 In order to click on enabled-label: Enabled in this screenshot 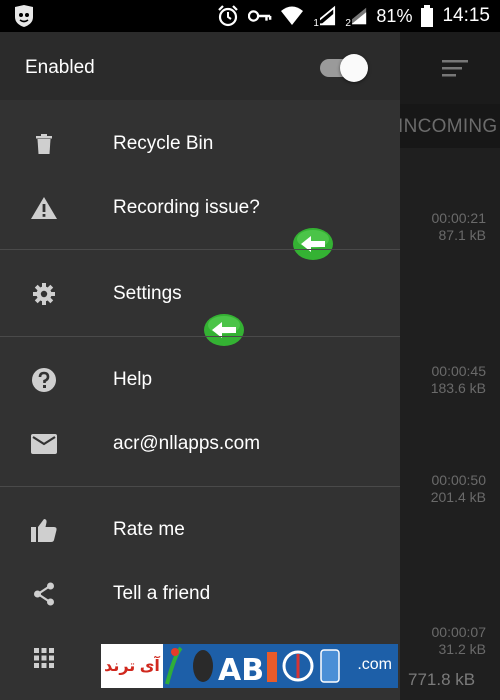, I will do `click(60, 67)`.